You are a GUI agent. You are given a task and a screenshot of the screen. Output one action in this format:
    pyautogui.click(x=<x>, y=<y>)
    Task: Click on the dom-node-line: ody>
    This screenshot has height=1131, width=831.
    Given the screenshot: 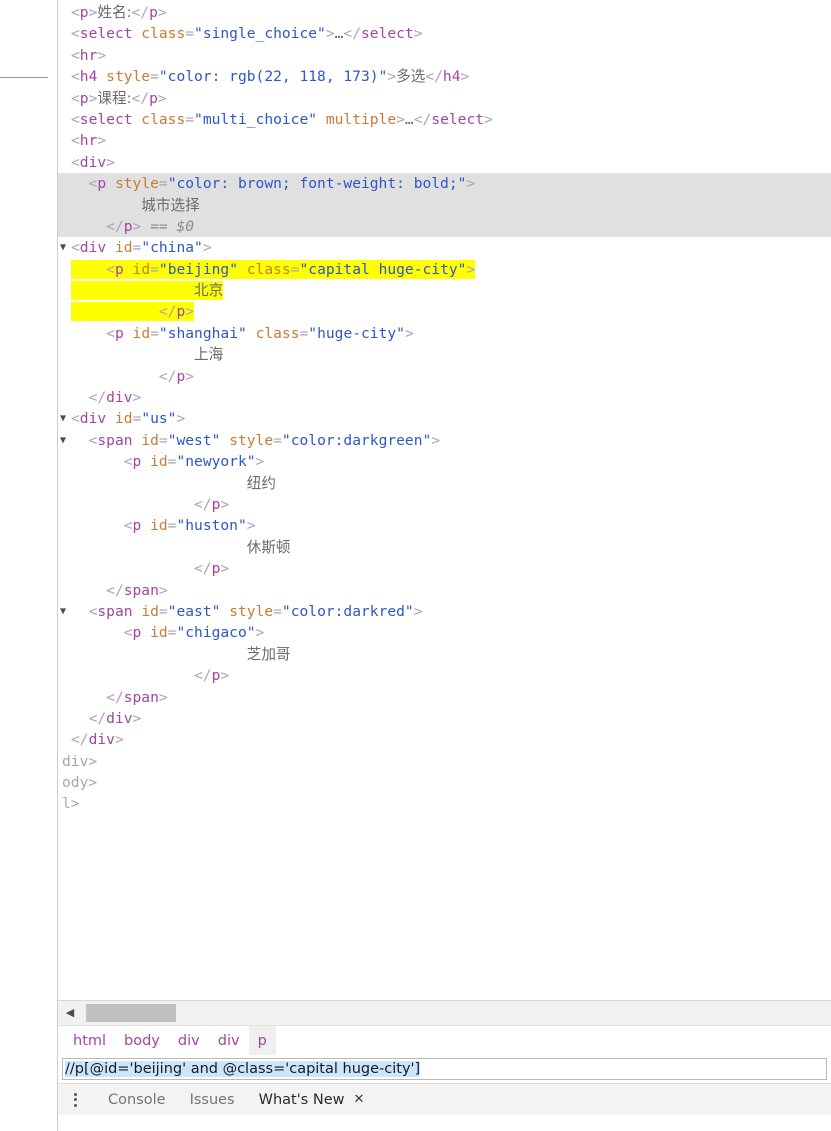 What is the action you would take?
    pyautogui.click(x=444, y=782)
    